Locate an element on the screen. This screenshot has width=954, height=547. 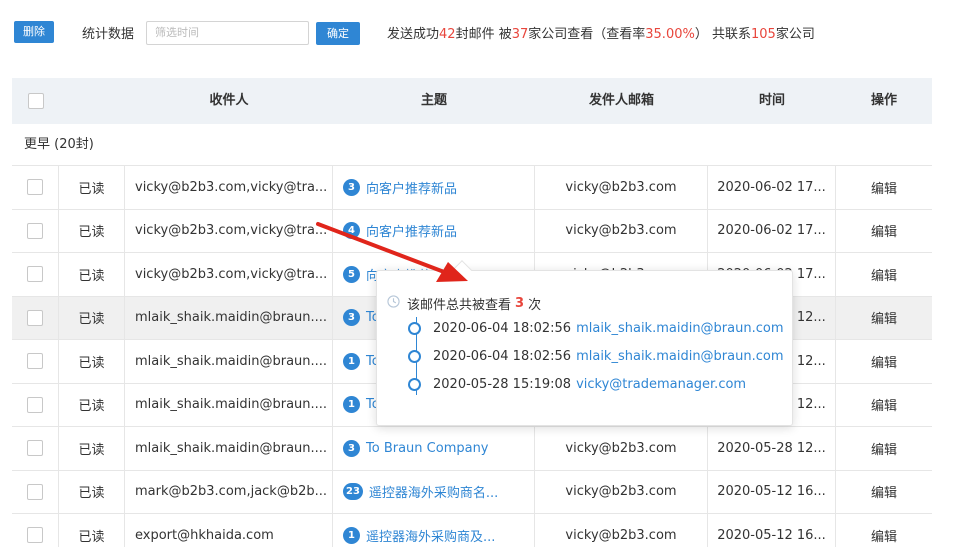
confirm-button: 确定 is located at coordinates (338, 33).